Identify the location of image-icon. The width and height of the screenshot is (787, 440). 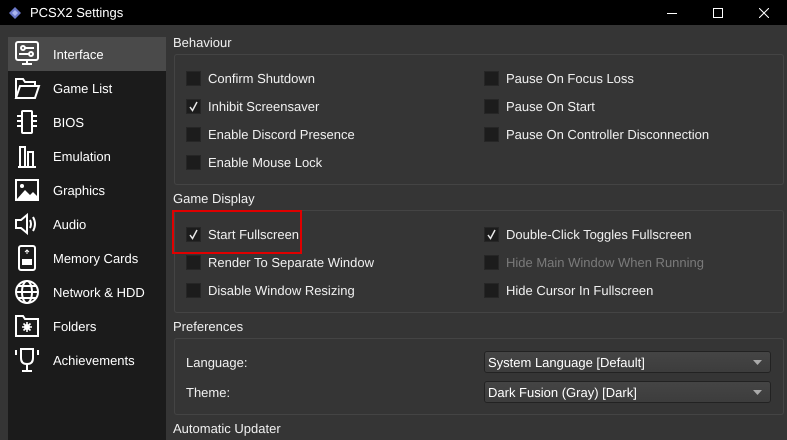
(27, 190).